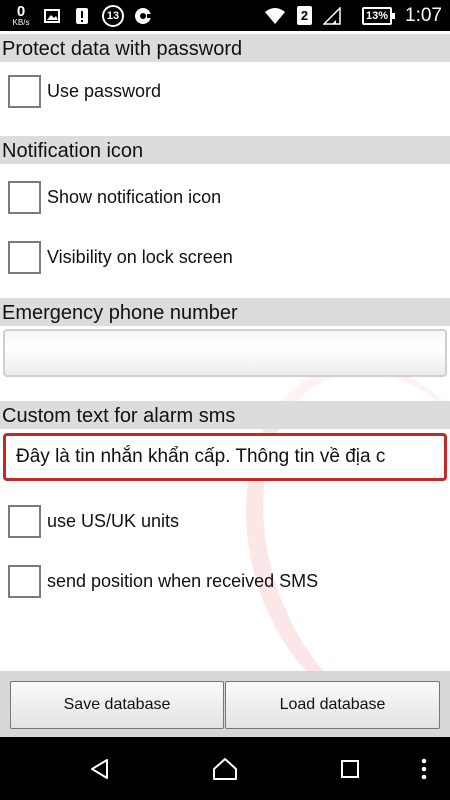 The width and height of the screenshot is (450, 800). I want to click on overflow-menu-icon, so click(424, 768).